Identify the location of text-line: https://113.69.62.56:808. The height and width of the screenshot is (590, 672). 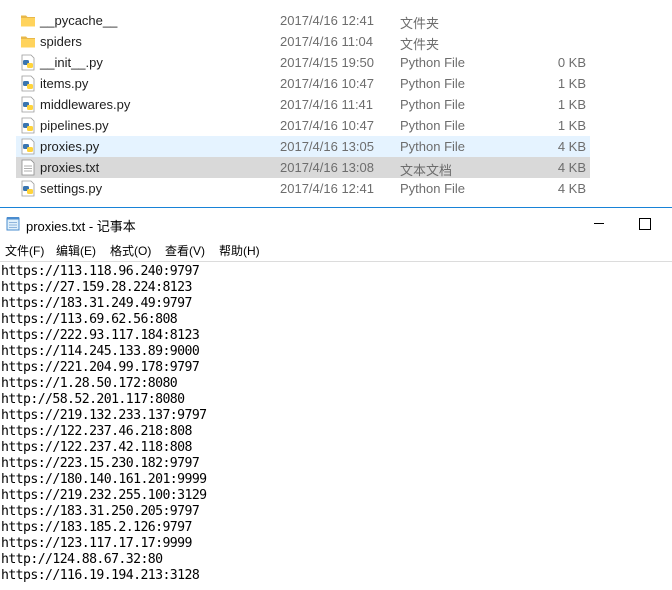
(89, 319).